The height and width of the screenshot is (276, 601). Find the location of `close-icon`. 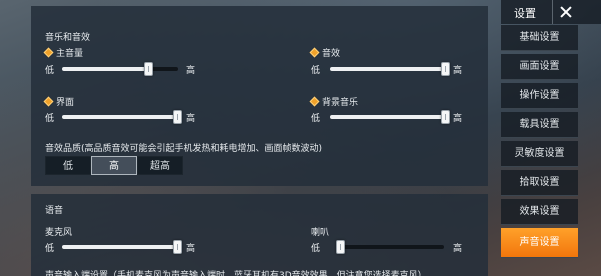

close-icon is located at coordinates (565, 12).